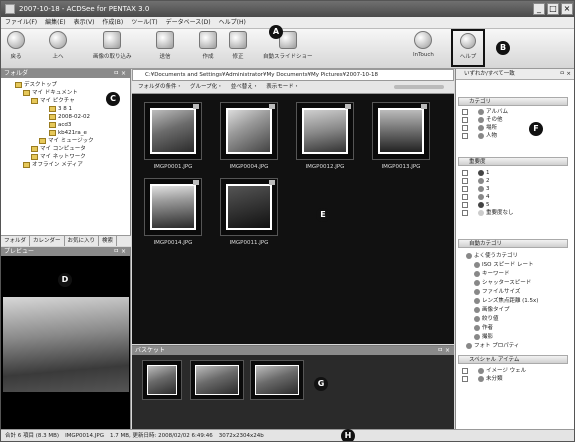 The width and height of the screenshot is (575, 442). I want to click on maximize-button: □, so click(553, 9).